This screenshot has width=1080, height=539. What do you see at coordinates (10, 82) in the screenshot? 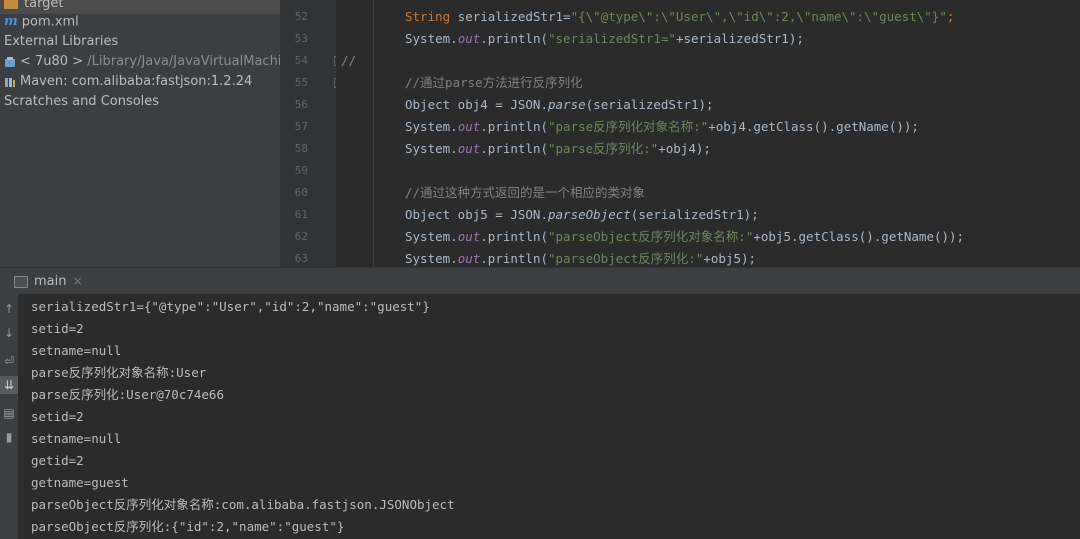
I see `maven-library-icon` at bounding box center [10, 82].